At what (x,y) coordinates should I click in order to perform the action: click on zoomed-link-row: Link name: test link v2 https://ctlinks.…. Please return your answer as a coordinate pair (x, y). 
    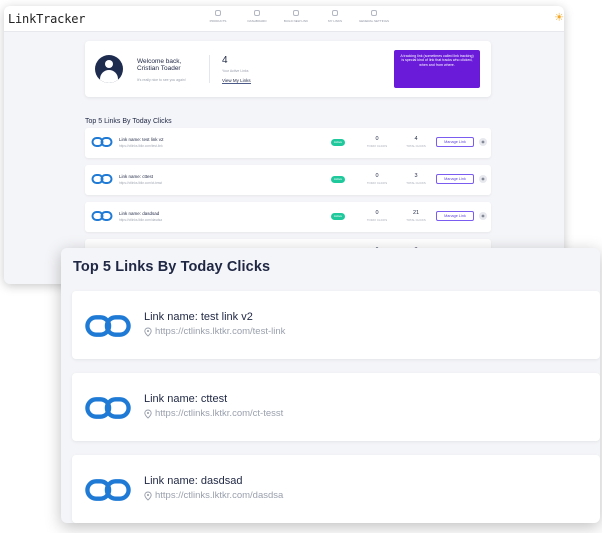
    Looking at the image, I should click on (336, 325).